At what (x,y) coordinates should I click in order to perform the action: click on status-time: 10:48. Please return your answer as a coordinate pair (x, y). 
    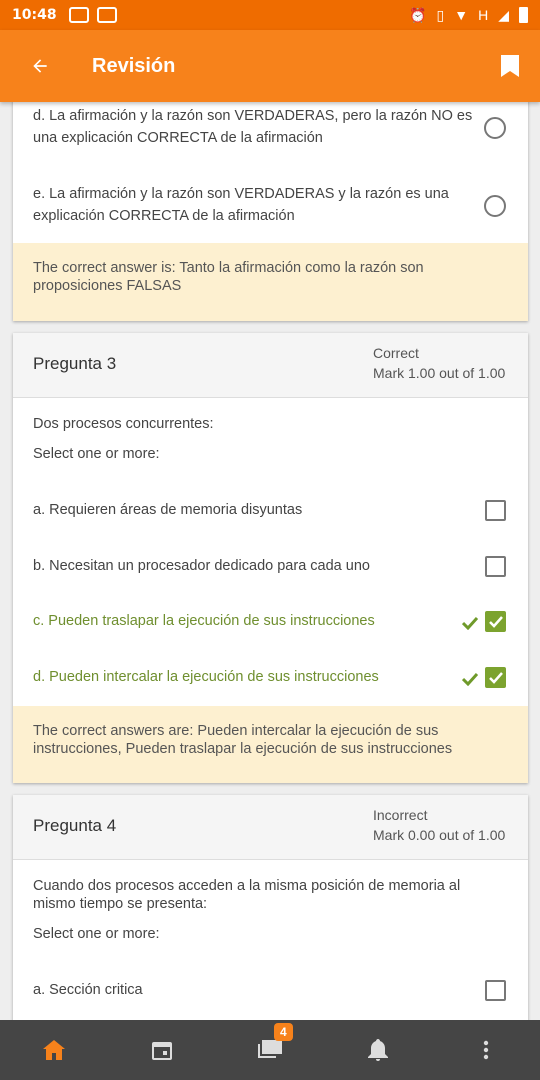
    Looking at the image, I should click on (34, 15).